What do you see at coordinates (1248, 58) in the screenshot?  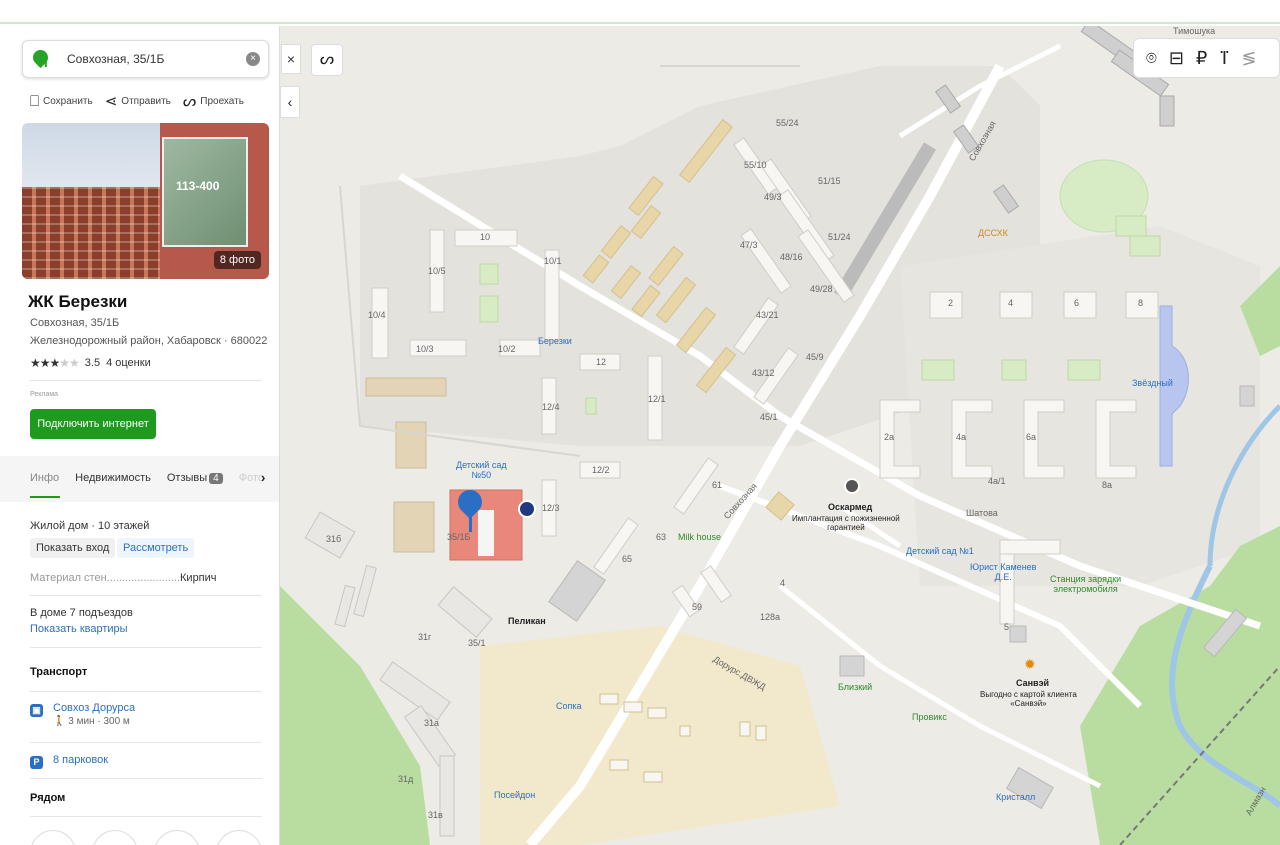 I see `layers-icon: ≶` at bounding box center [1248, 58].